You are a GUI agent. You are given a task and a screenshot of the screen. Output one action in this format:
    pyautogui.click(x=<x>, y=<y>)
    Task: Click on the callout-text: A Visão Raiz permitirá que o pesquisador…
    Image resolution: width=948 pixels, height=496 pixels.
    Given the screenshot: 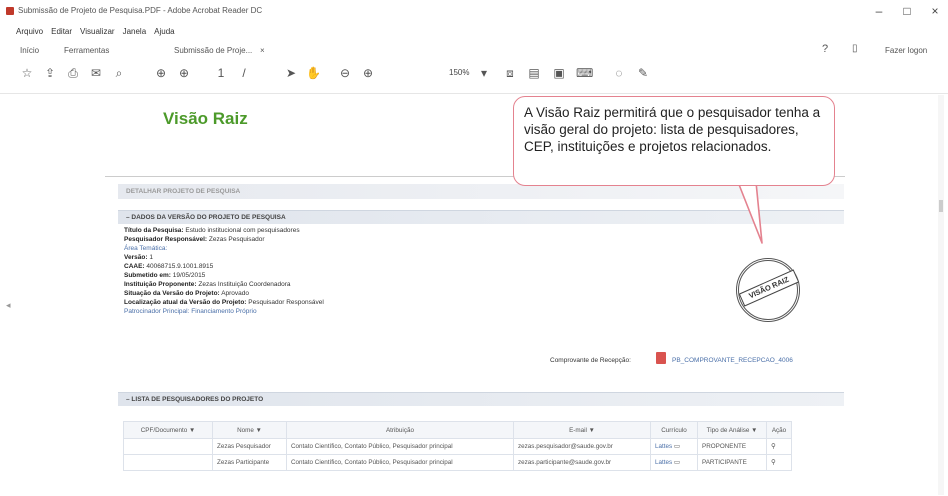 What is the action you would take?
    pyautogui.click(x=672, y=129)
    